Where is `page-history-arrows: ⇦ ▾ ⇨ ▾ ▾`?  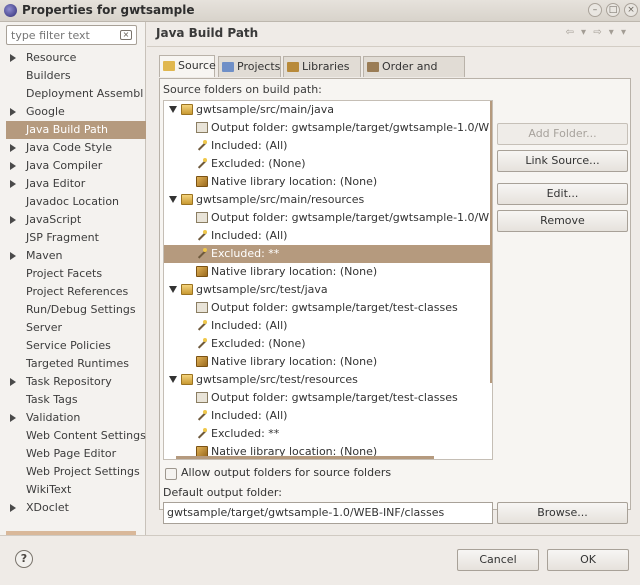
page-history-arrows: ⇦ ▾ ⇨ ▾ ▾ is located at coordinates (596, 32).